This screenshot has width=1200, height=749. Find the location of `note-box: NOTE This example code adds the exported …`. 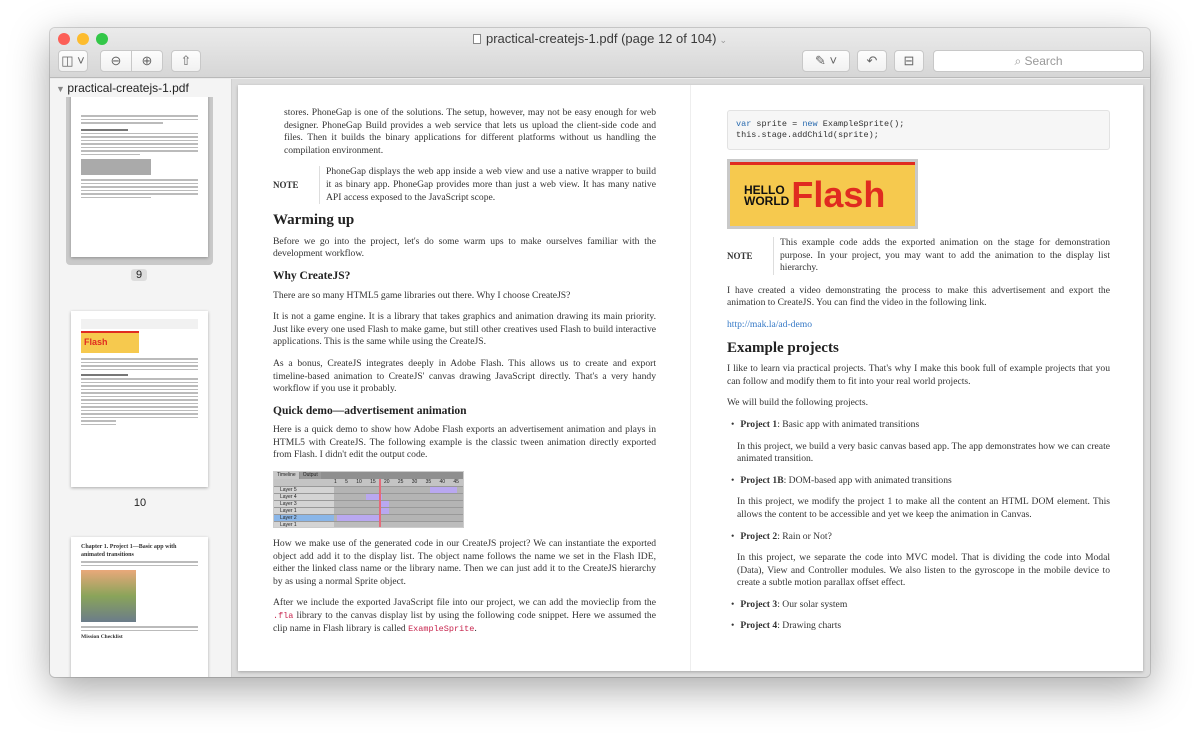

note-box: NOTE This example code adds the exported … is located at coordinates (918, 256).